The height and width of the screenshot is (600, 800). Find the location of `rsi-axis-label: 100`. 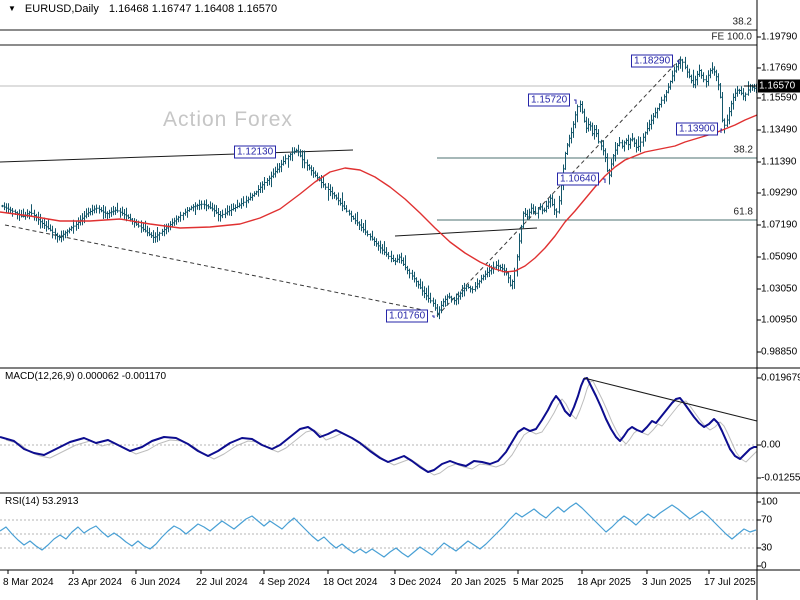

rsi-axis-label: 100 is located at coordinates (769, 502).